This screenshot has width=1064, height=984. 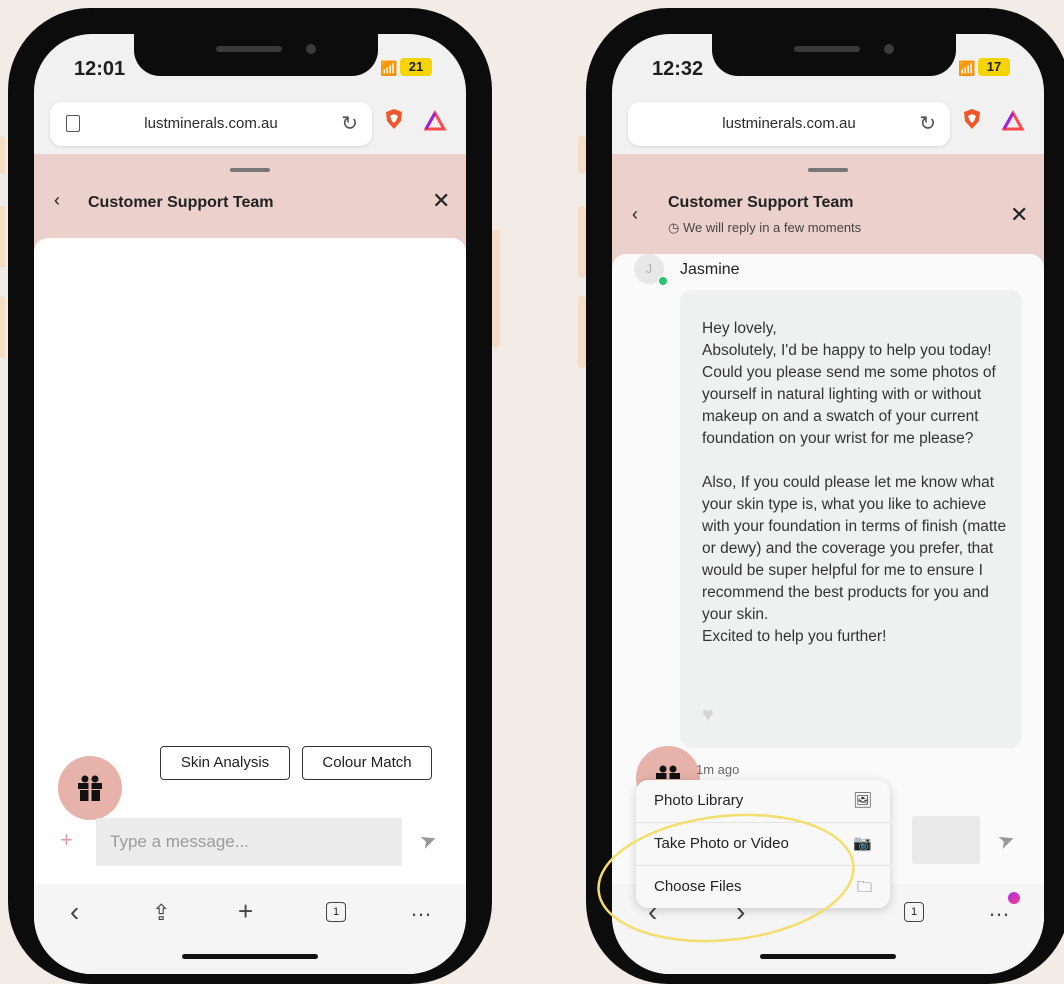 What do you see at coordinates (74, 912) in the screenshot?
I see `back-nav-icon: ‹` at bounding box center [74, 912].